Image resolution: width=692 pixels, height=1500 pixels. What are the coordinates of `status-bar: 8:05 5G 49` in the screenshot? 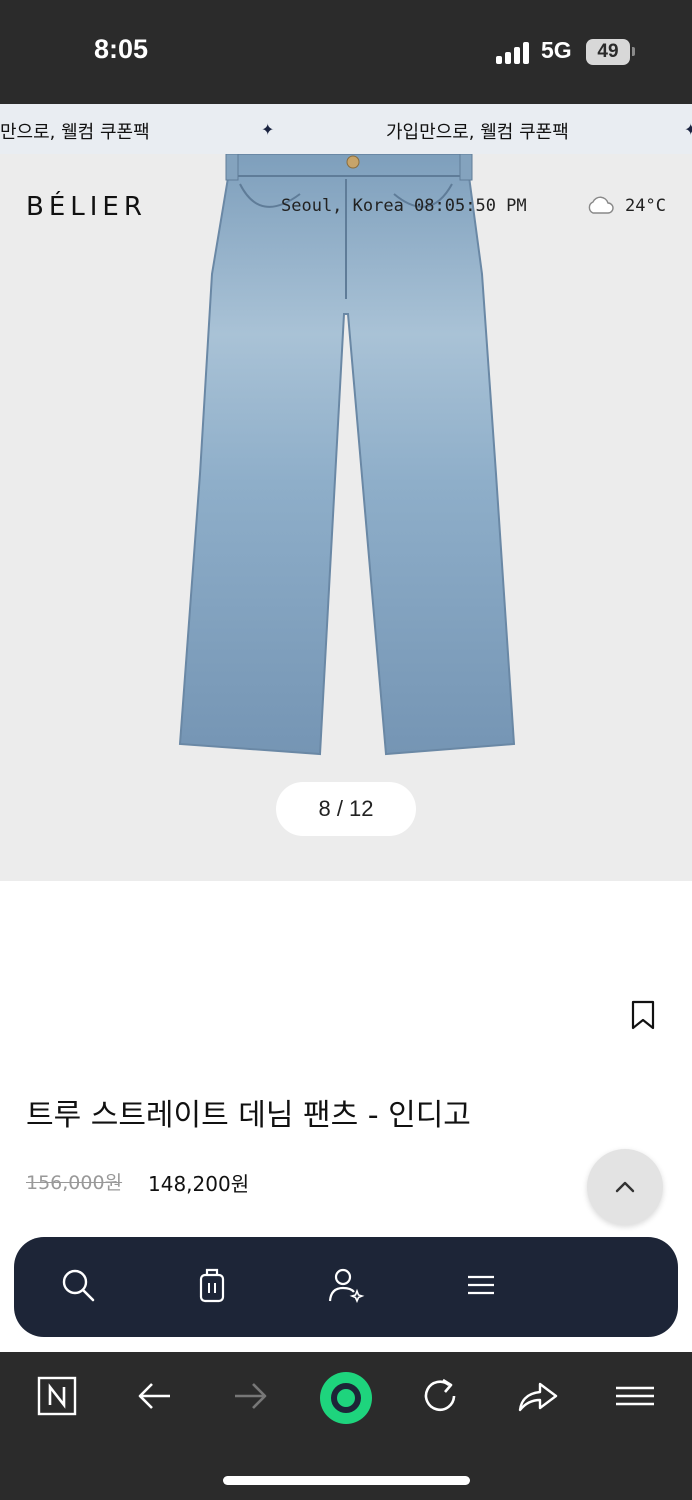 It's located at (346, 52).